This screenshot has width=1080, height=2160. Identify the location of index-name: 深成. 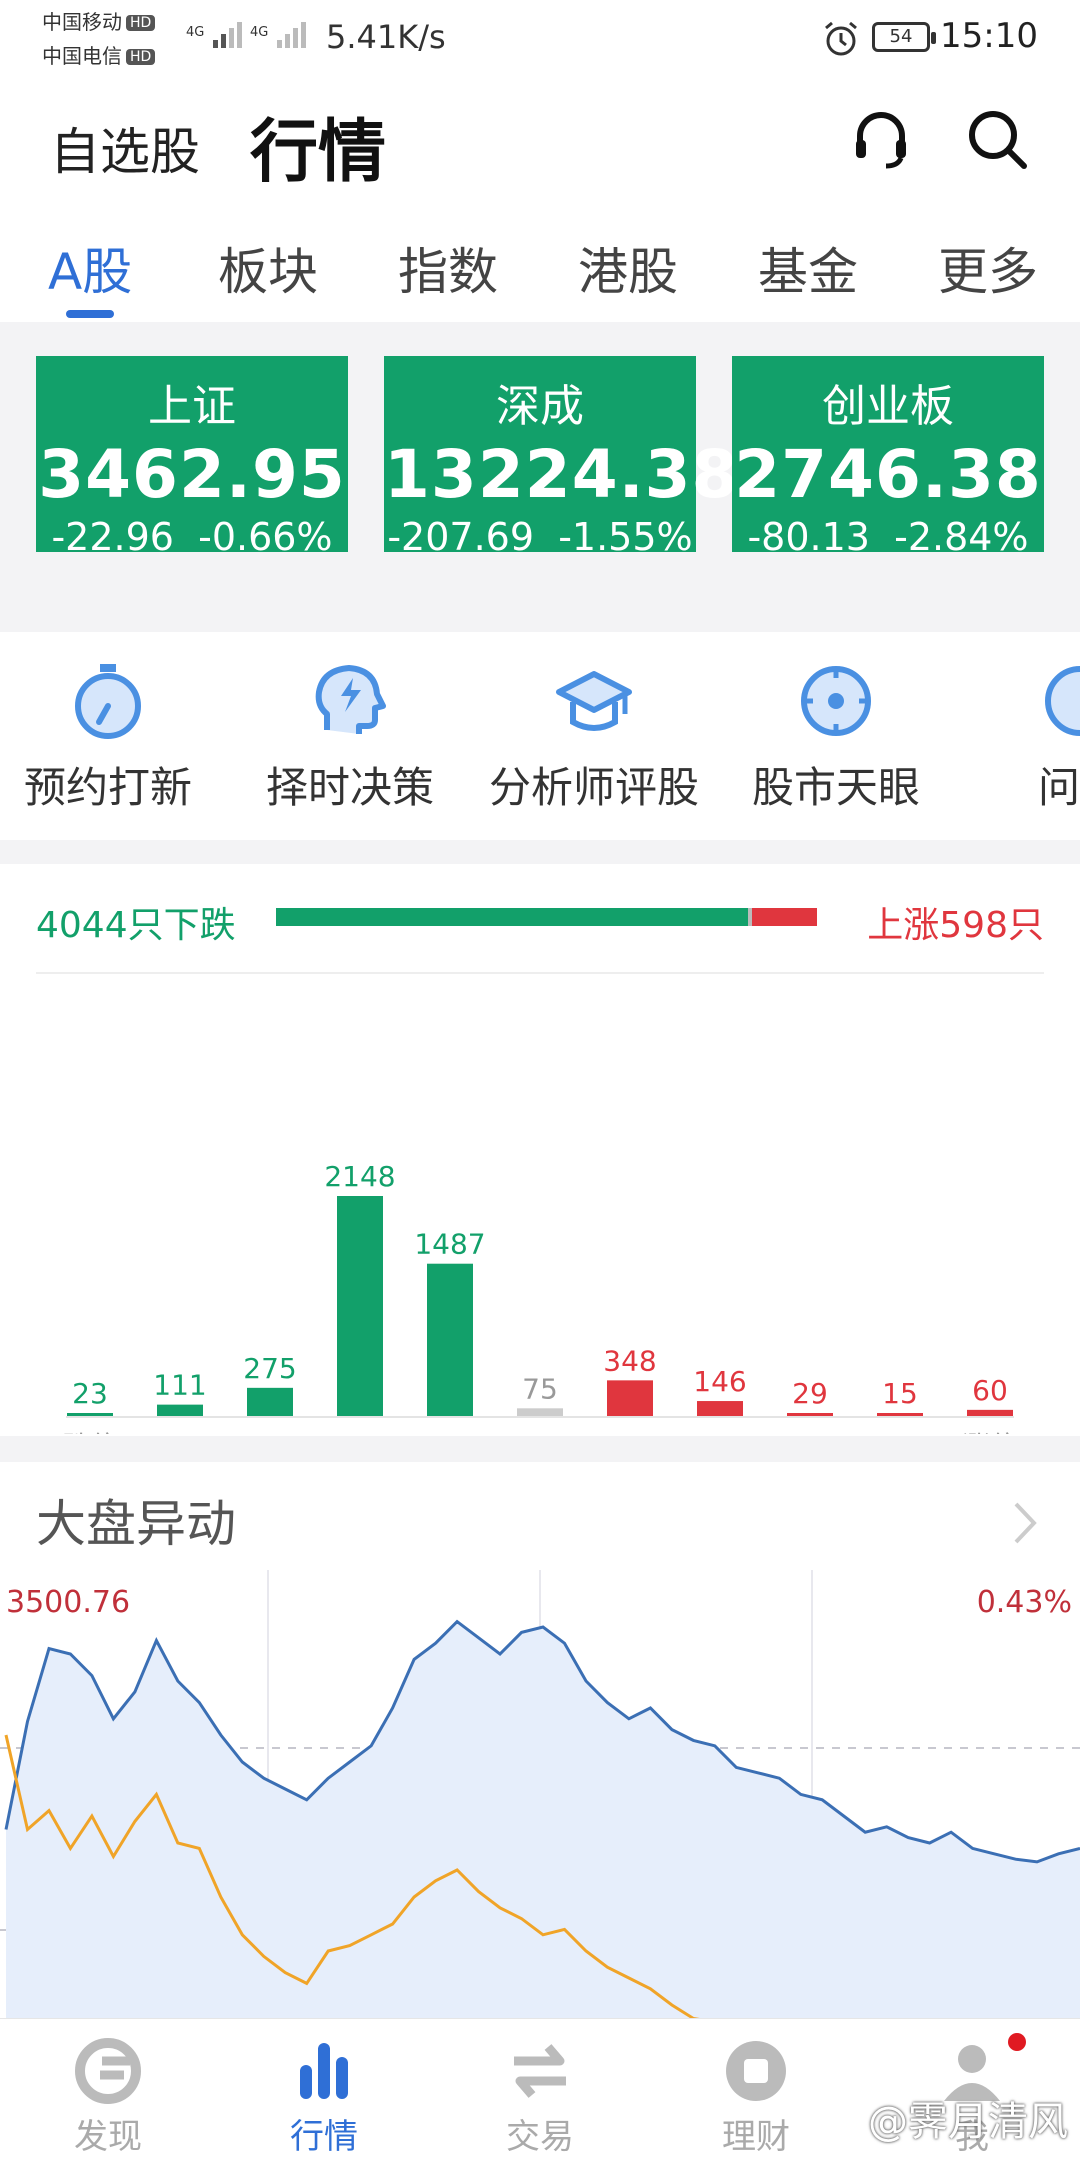
(540, 406).